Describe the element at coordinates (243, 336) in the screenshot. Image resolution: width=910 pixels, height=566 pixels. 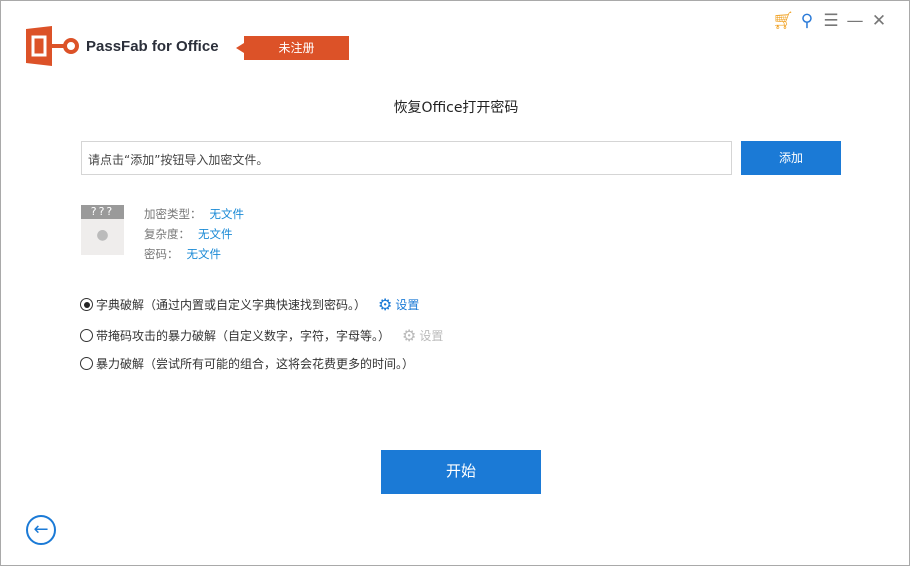
I see `option-label: 带掩码攻击的暴力破解（自定义数字，字符，字母等。）` at that location.